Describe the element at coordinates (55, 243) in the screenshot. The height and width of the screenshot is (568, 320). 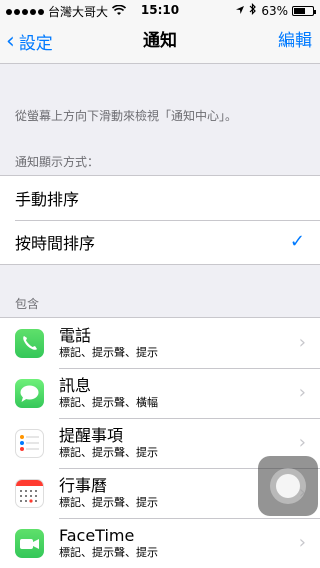
I see `sort-option-label: 按時間排序` at that location.